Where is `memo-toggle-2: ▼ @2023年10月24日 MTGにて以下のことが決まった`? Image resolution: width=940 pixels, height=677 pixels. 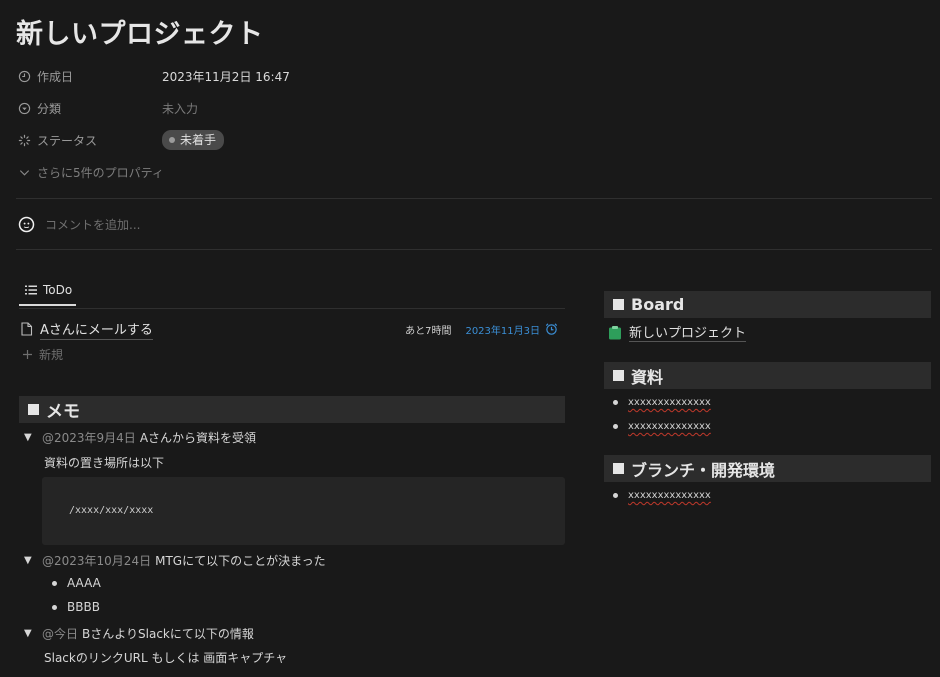 memo-toggle-2: ▼ @2023年10月24日 MTGにて以下のことが決まった is located at coordinates (175, 560).